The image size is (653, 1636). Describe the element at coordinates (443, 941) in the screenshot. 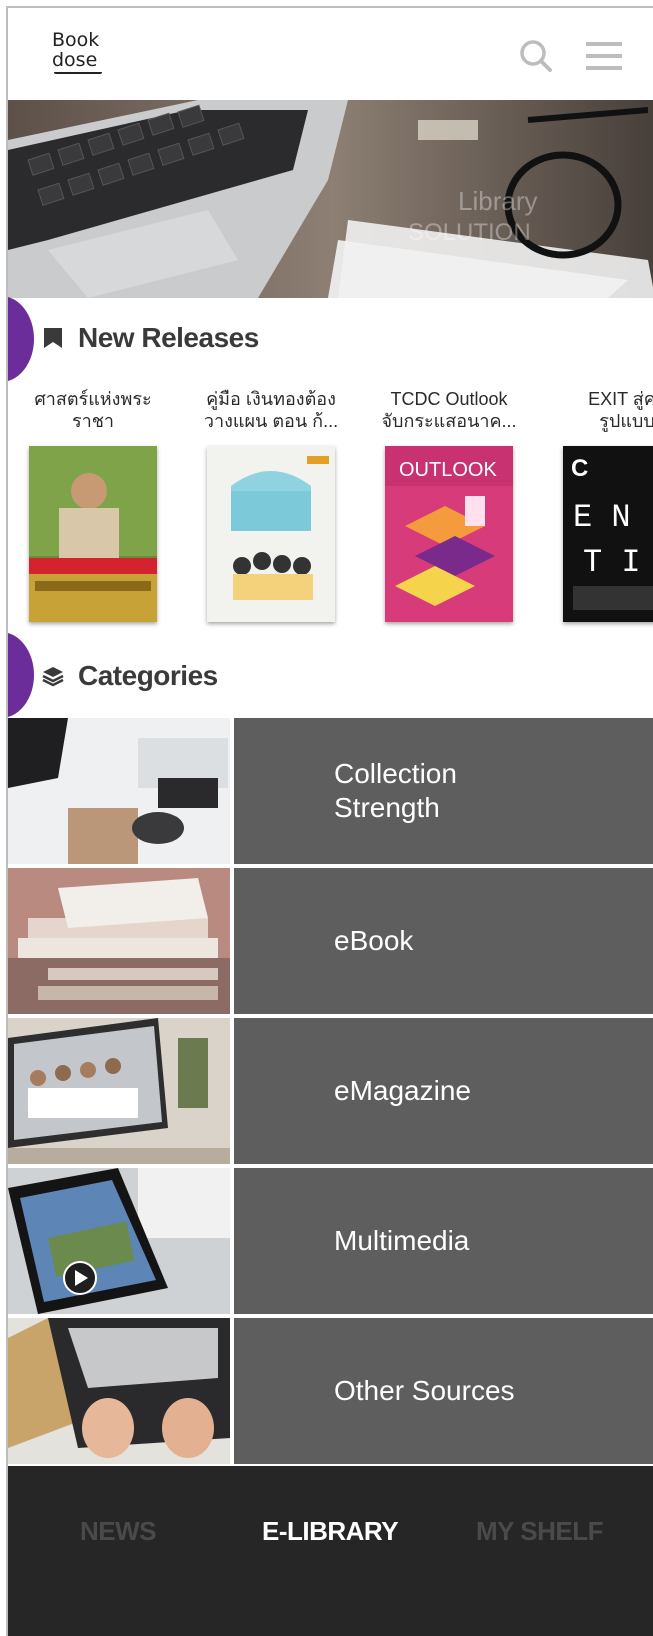

I see `category-label: eBook` at that location.